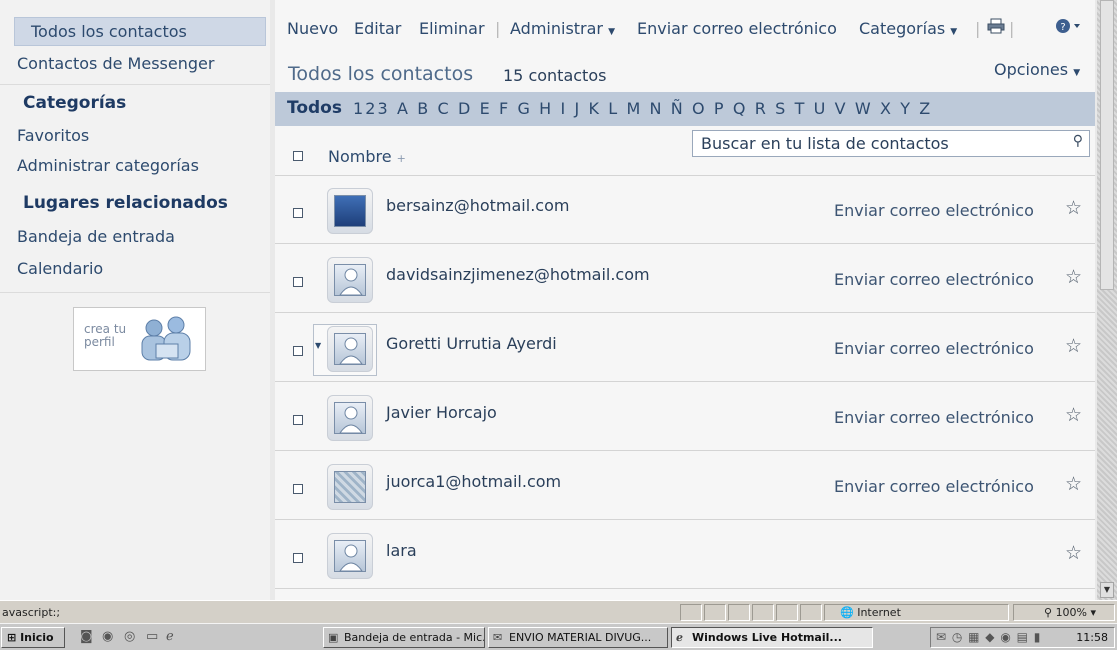  I want to click on security-zone: 🌐 Internet, so click(870, 612).